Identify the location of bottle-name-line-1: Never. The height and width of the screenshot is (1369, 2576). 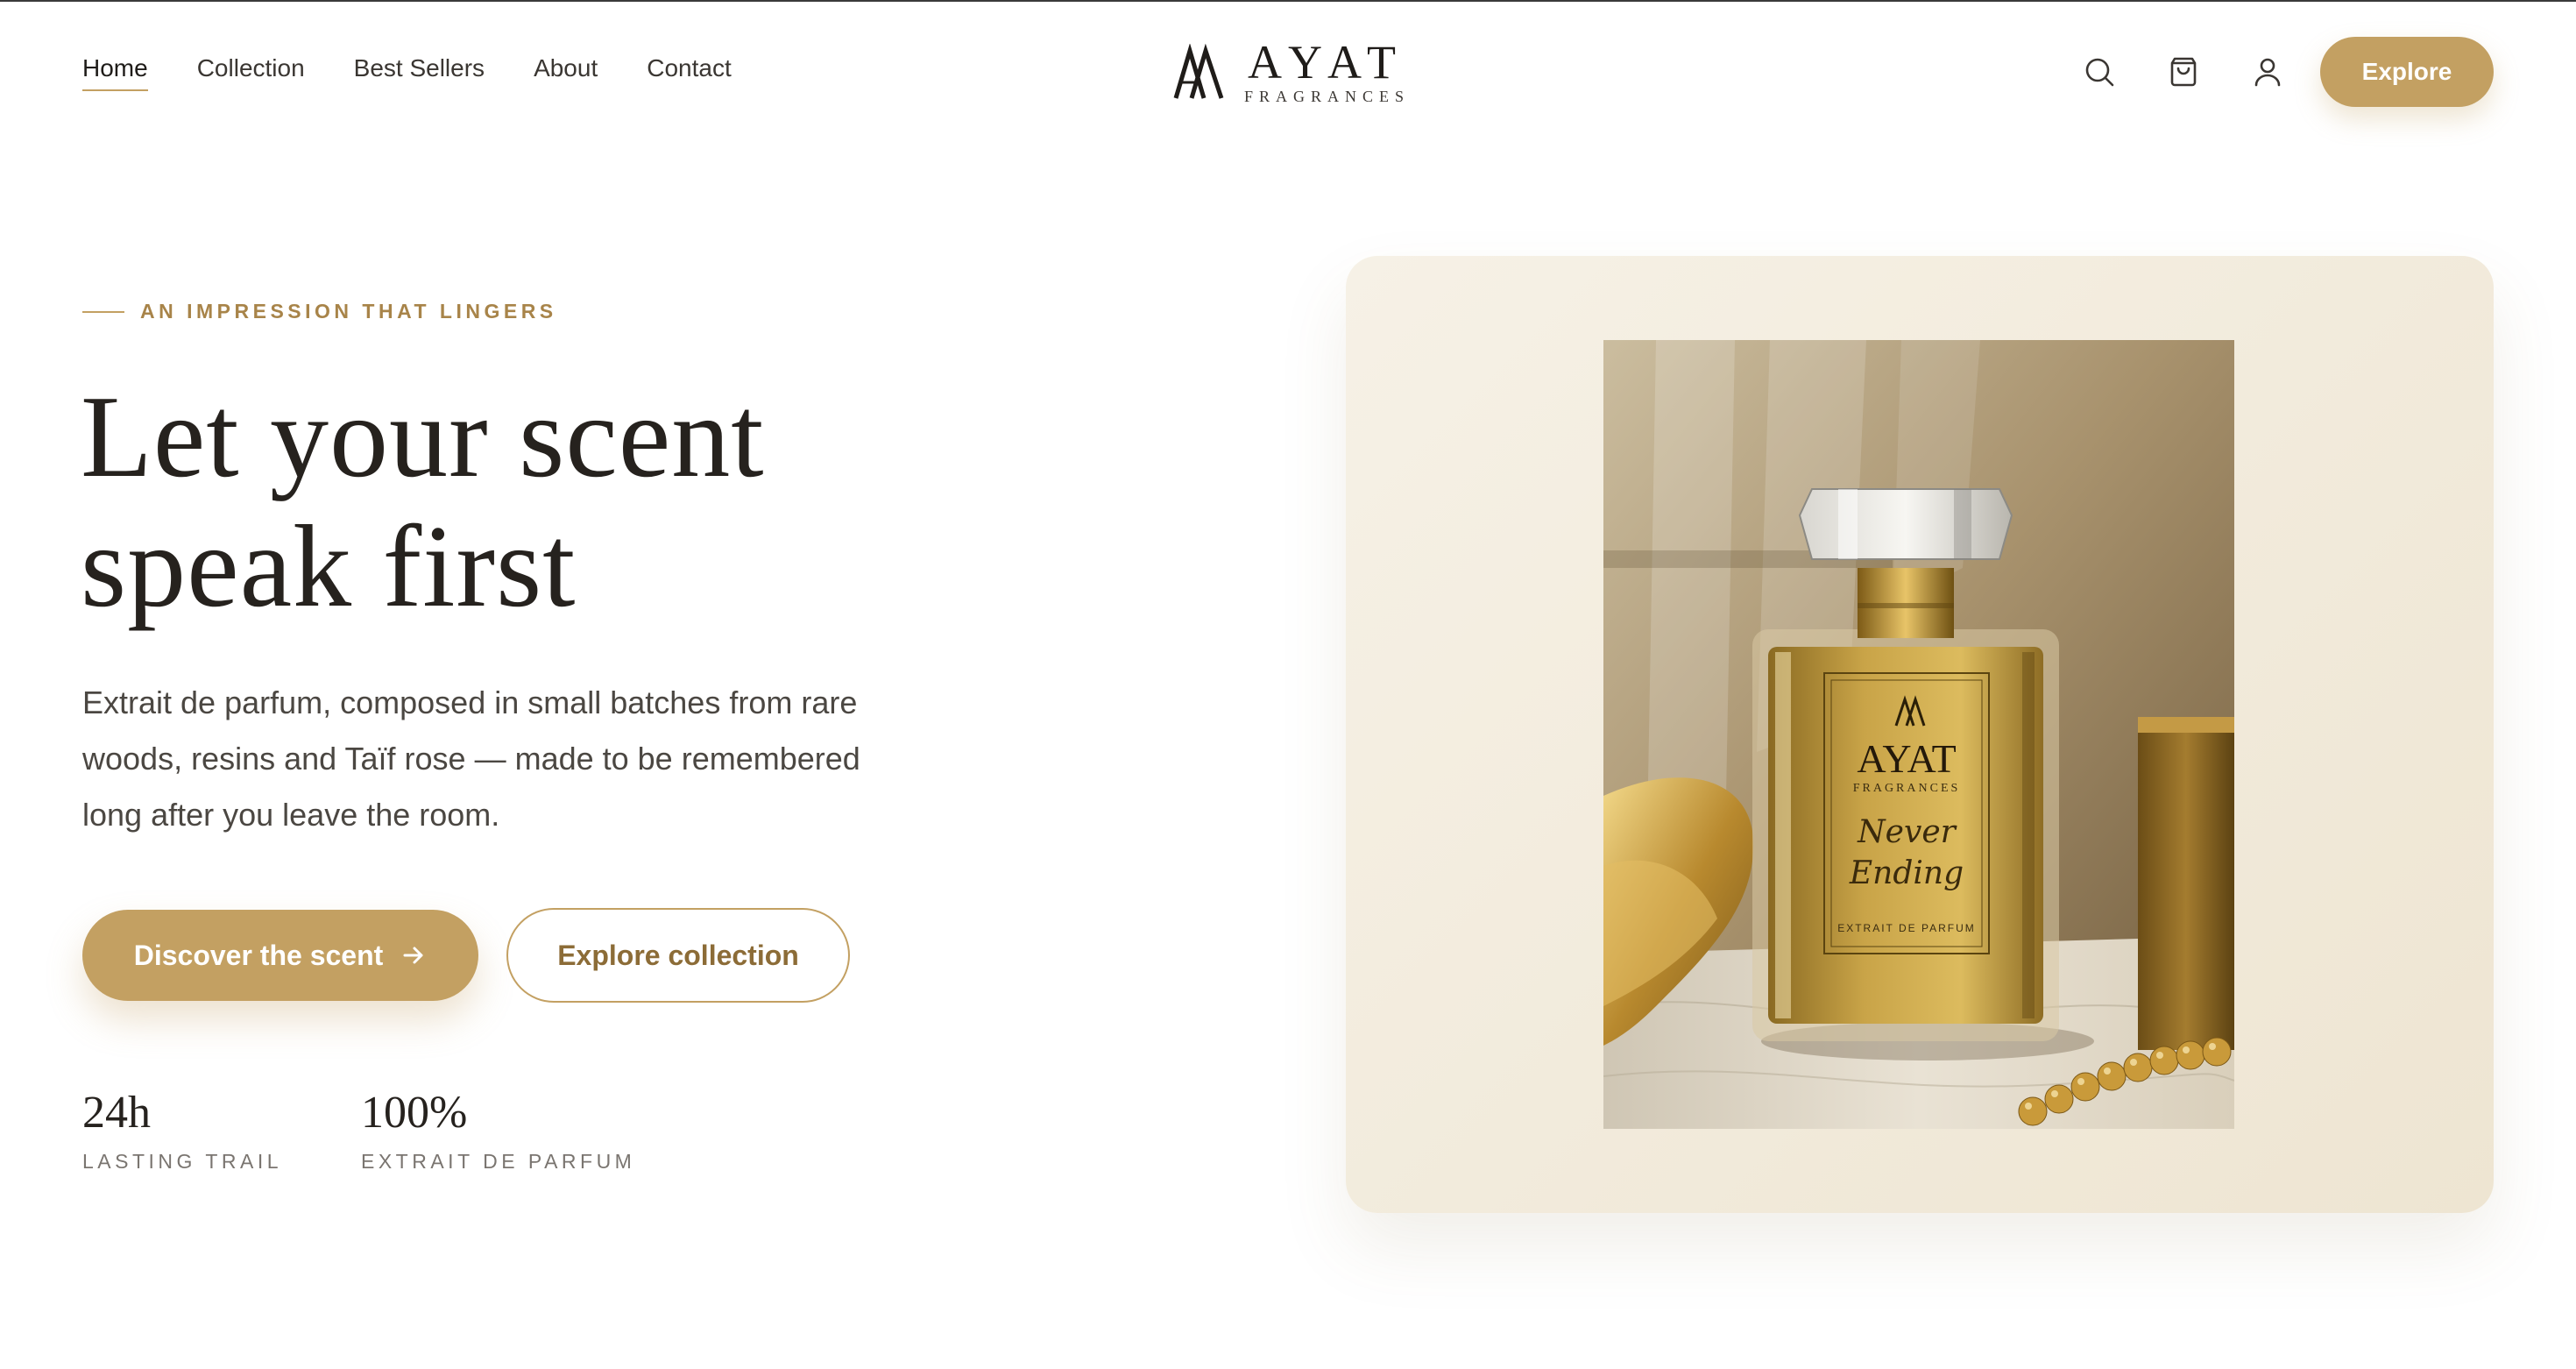
(1907, 832).